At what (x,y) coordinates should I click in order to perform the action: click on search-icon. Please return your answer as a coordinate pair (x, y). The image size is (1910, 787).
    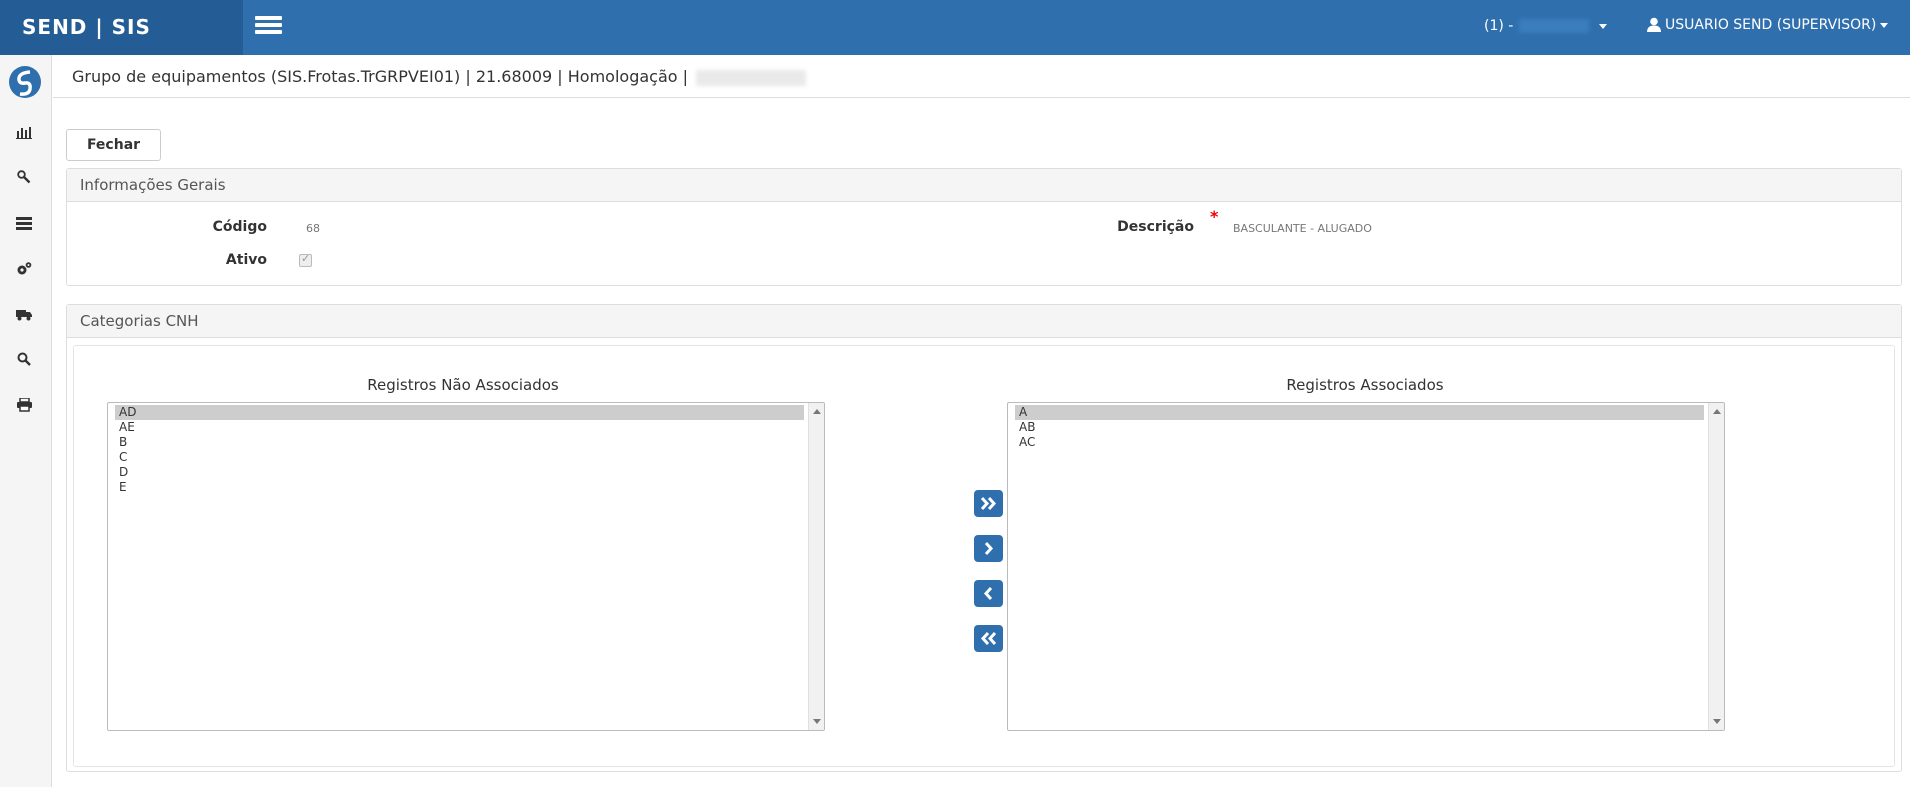
    Looking at the image, I should click on (24, 362).